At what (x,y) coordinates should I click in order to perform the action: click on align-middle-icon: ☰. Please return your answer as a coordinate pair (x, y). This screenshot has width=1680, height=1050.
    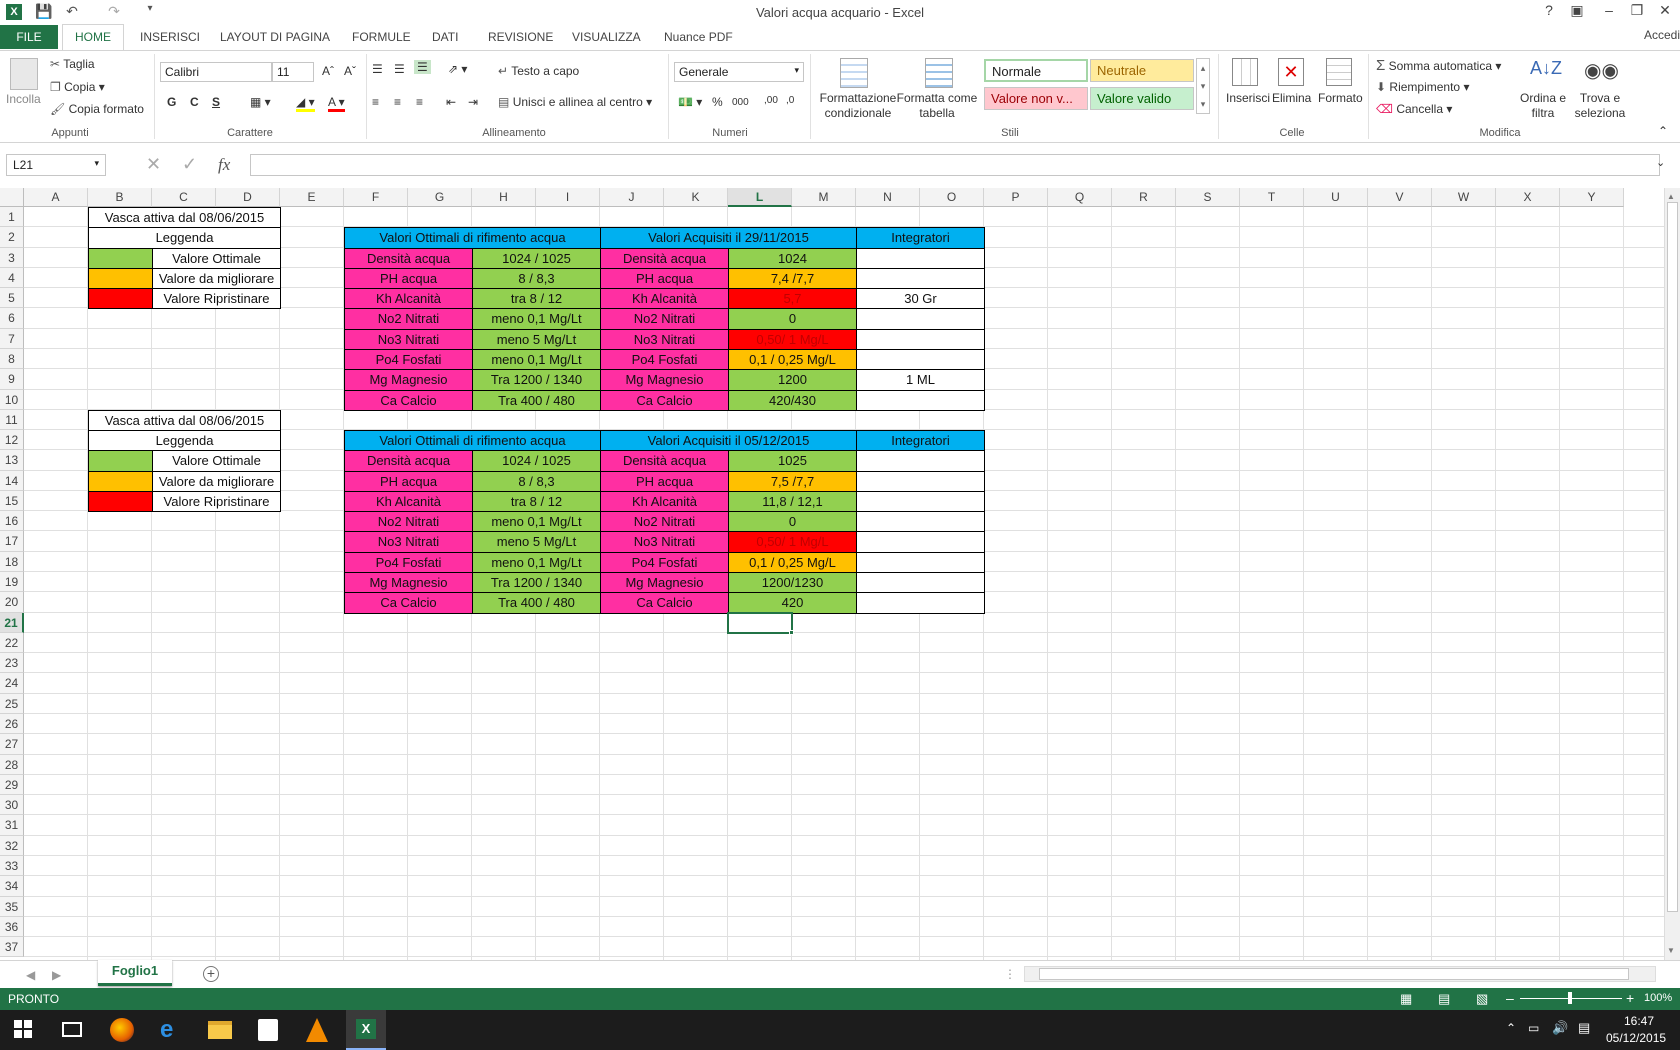
    Looking at the image, I should click on (399, 69).